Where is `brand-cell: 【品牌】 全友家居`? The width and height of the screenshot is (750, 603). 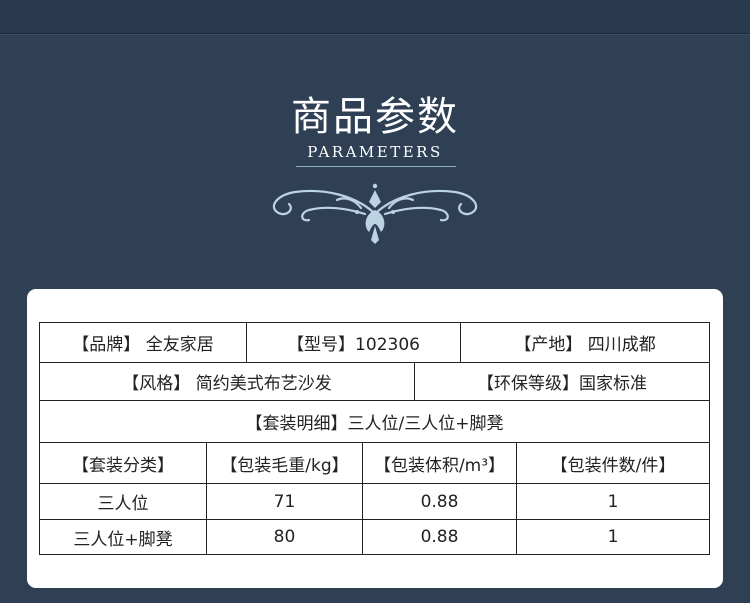
brand-cell: 【品牌】 全友家居 is located at coordinates (143, 342).